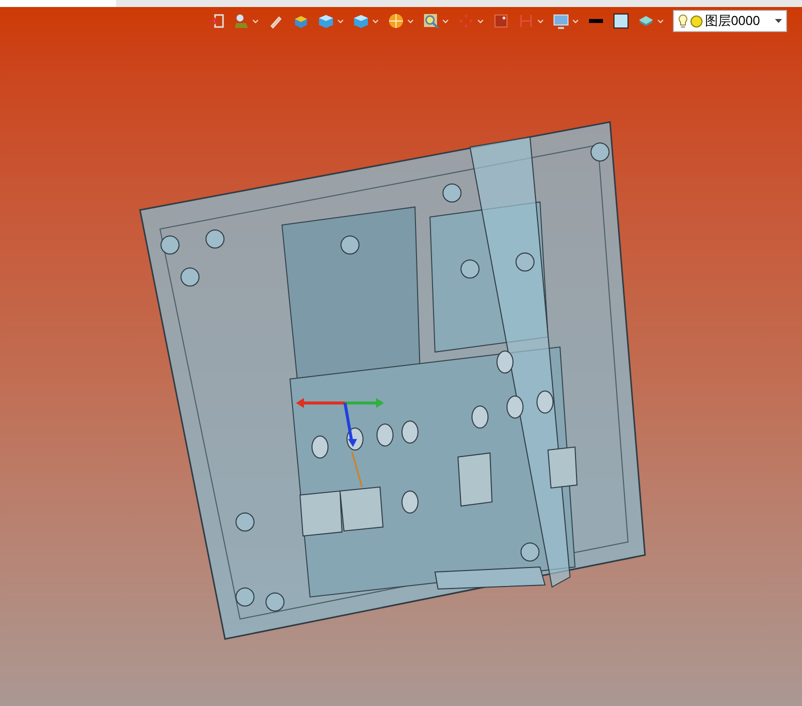 The width and height of the screenshot is (802, 706). I want to click on frame-icon, so click(501, 21).